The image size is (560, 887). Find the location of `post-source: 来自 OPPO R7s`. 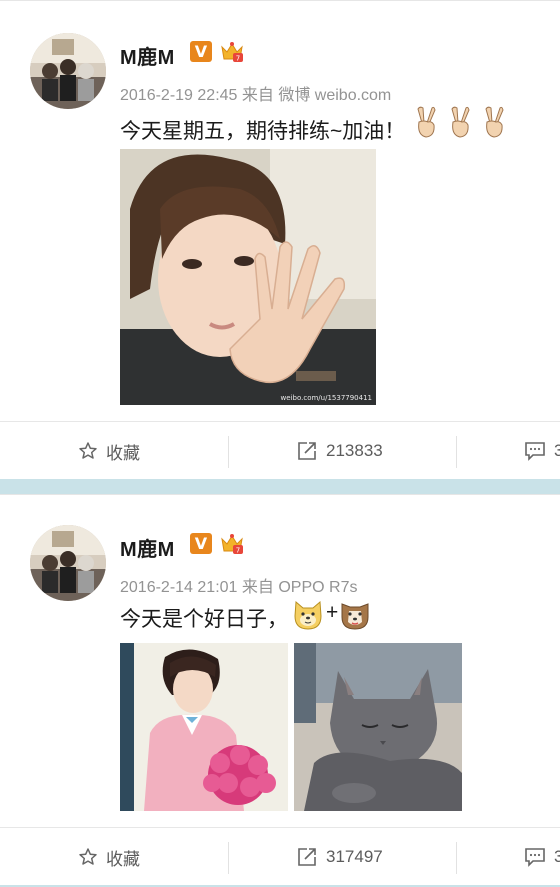

post-source: 来自 OPPO R7s is located at coordinates (299, 587).